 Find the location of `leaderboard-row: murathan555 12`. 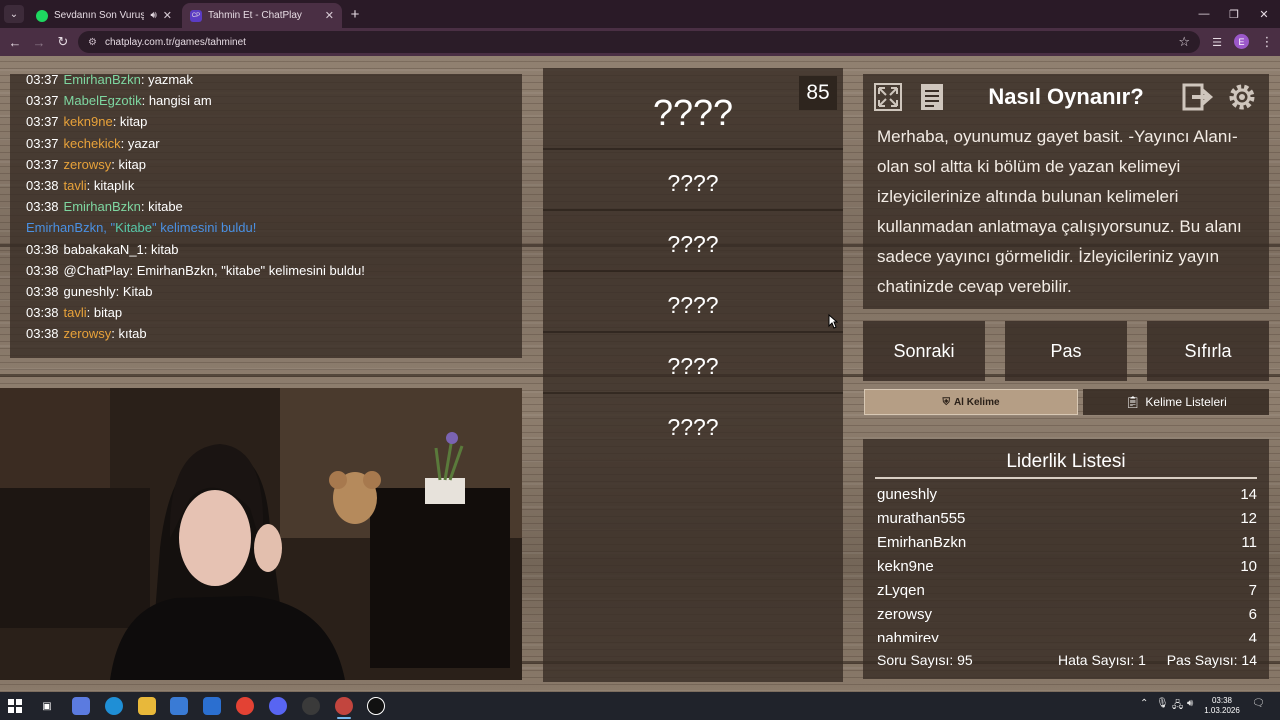

leaderboard-row: murathan555 12 is located at coordinates (1067, 520).